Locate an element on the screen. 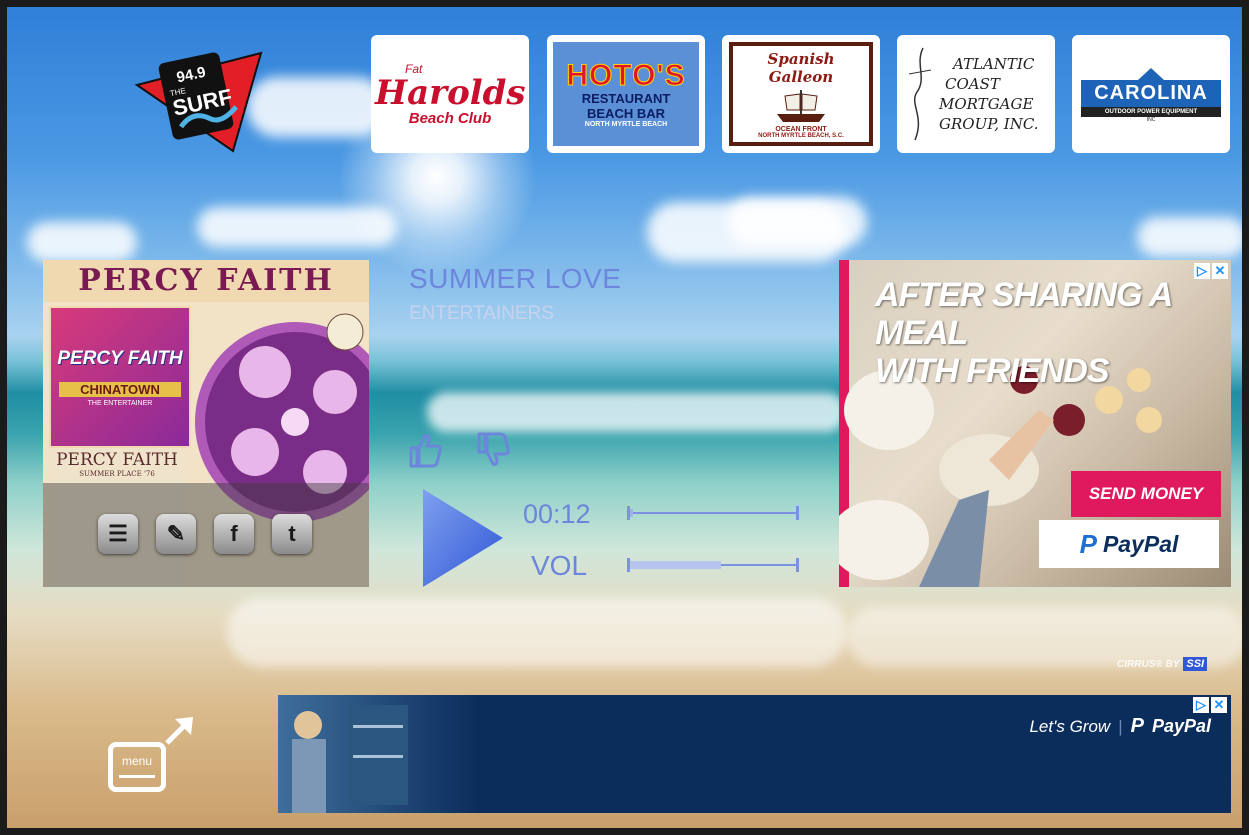  ad-paypal-bottom: Let's Grow | P PayPal ▷ ✕ is located at coordinates (754, 754).